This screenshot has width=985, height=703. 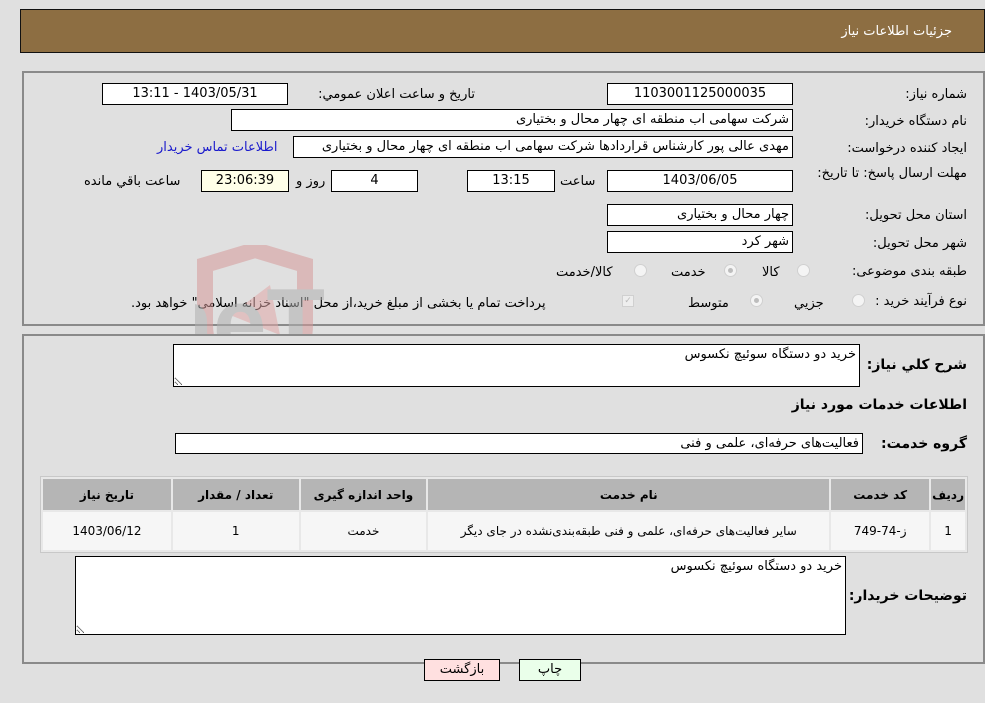 I want to click on category-label: طبقه بندی موضوعی:, so click(x=909, y=271).